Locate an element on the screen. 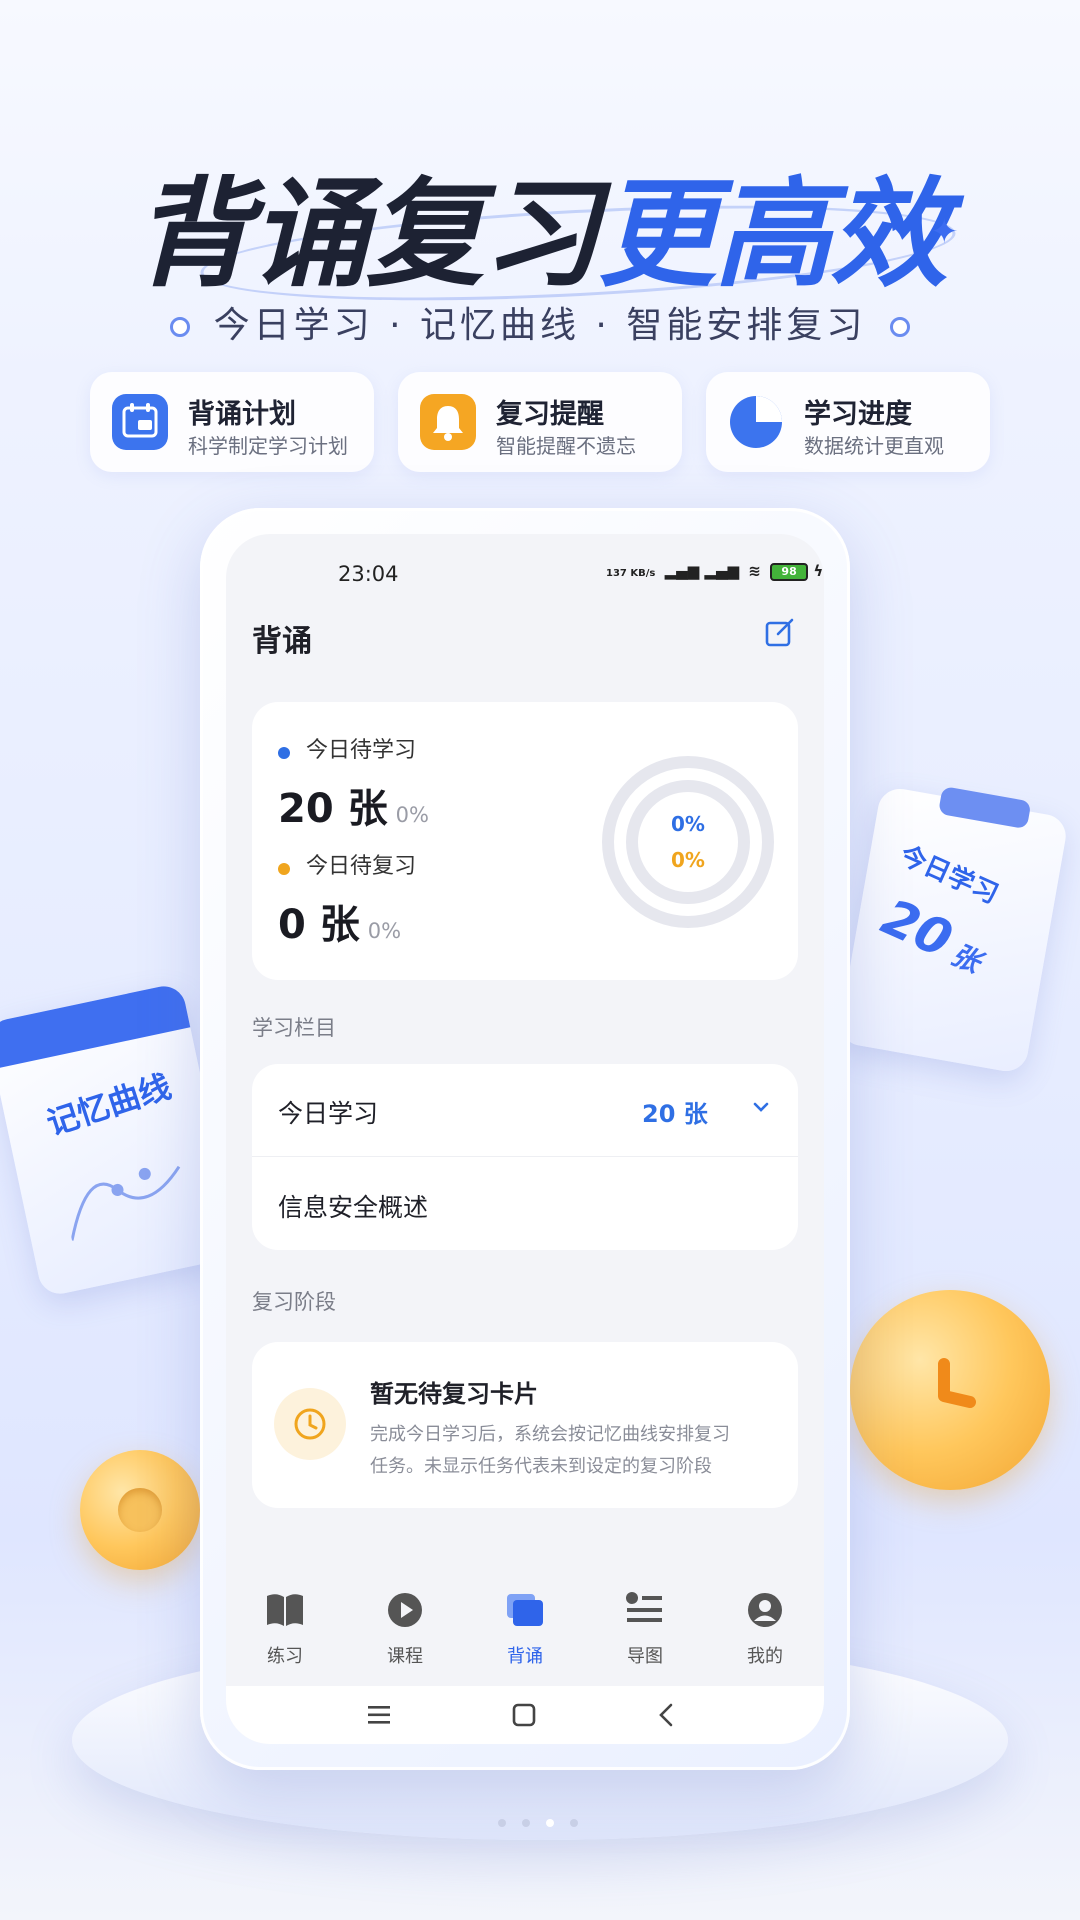 This screenshot has width=1080, height=1920. course-item: 信息安全概述 is located at coordinates (353, 1206).